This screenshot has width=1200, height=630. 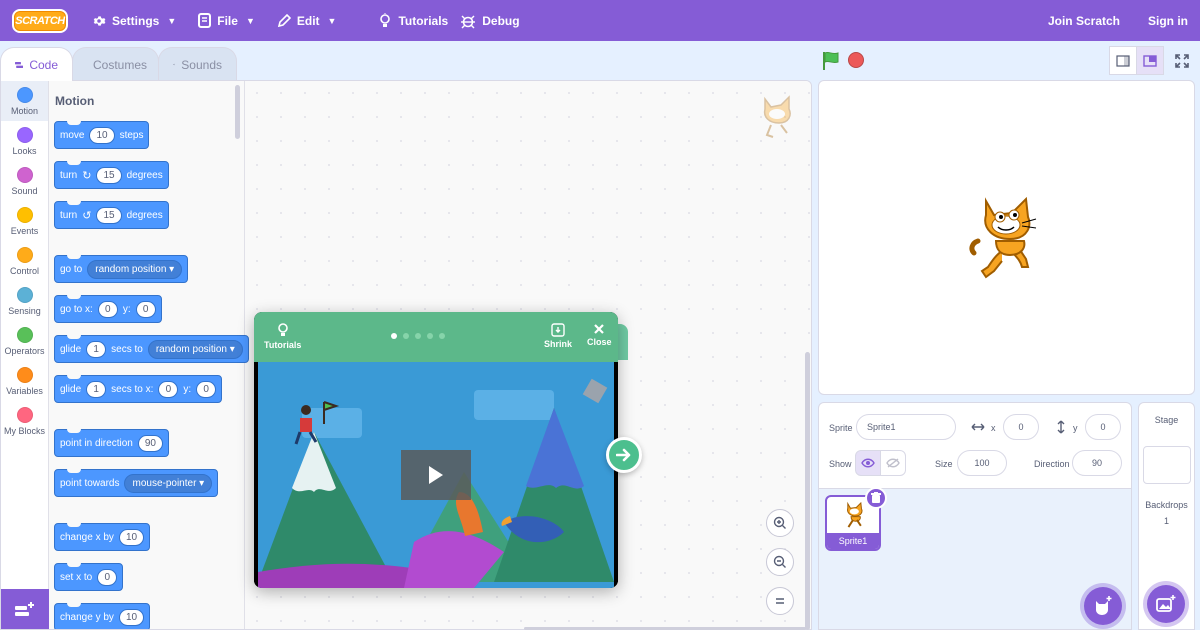 I want to click on category-my-blocks: My Blocks, so click(x=24, y=421).